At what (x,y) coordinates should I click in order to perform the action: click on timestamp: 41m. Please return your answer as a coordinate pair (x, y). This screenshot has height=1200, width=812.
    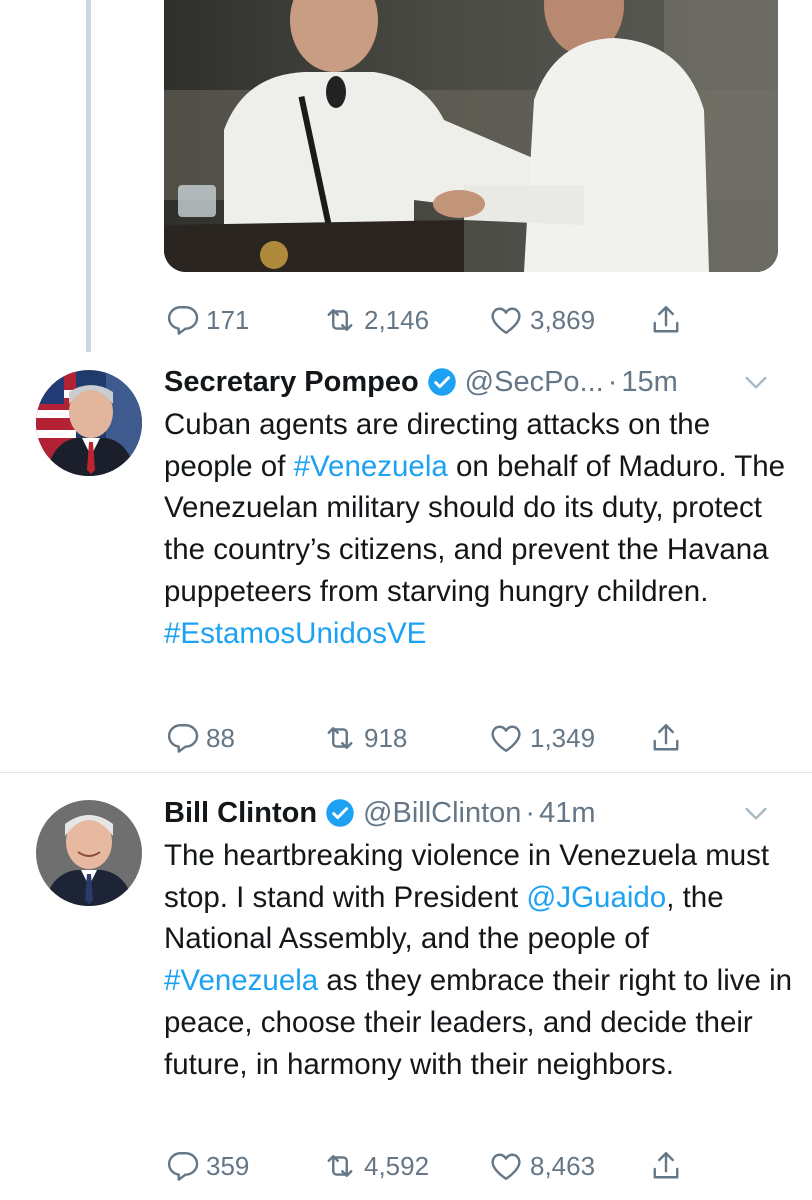
    Looking at the image, I should click on (567, 813).